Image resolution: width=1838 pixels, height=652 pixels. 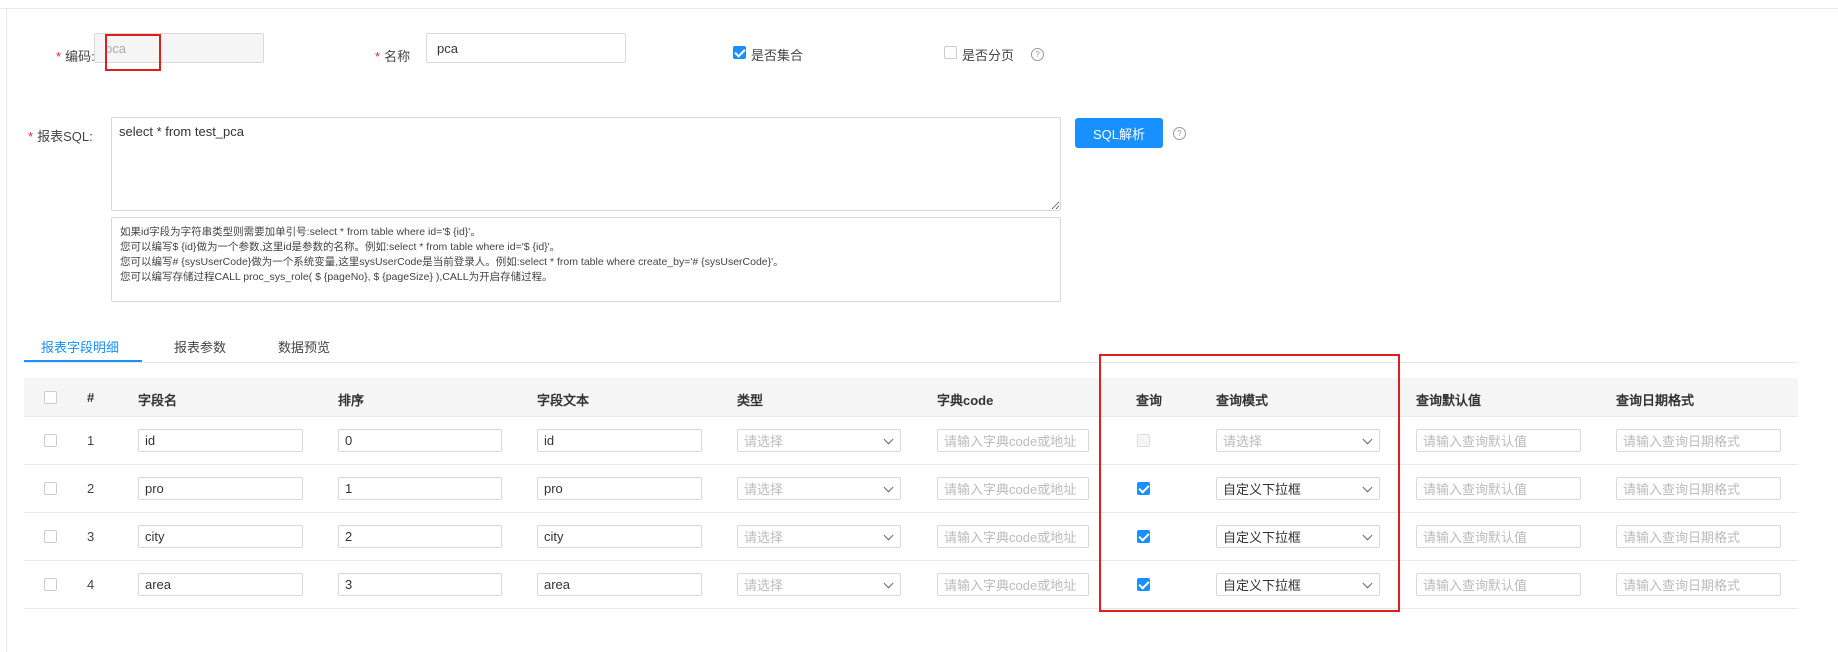 What do you see at coordinates (777, 55) in the screenshot?
I see `is-collection-label: 是否集合` at bounding box center [777, 55].